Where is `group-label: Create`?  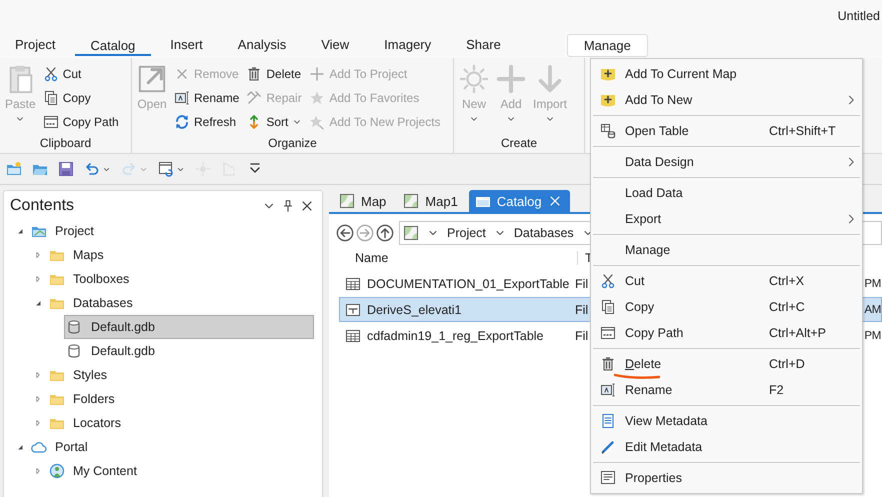 group-label: Create is located at coordinates (519, 144).